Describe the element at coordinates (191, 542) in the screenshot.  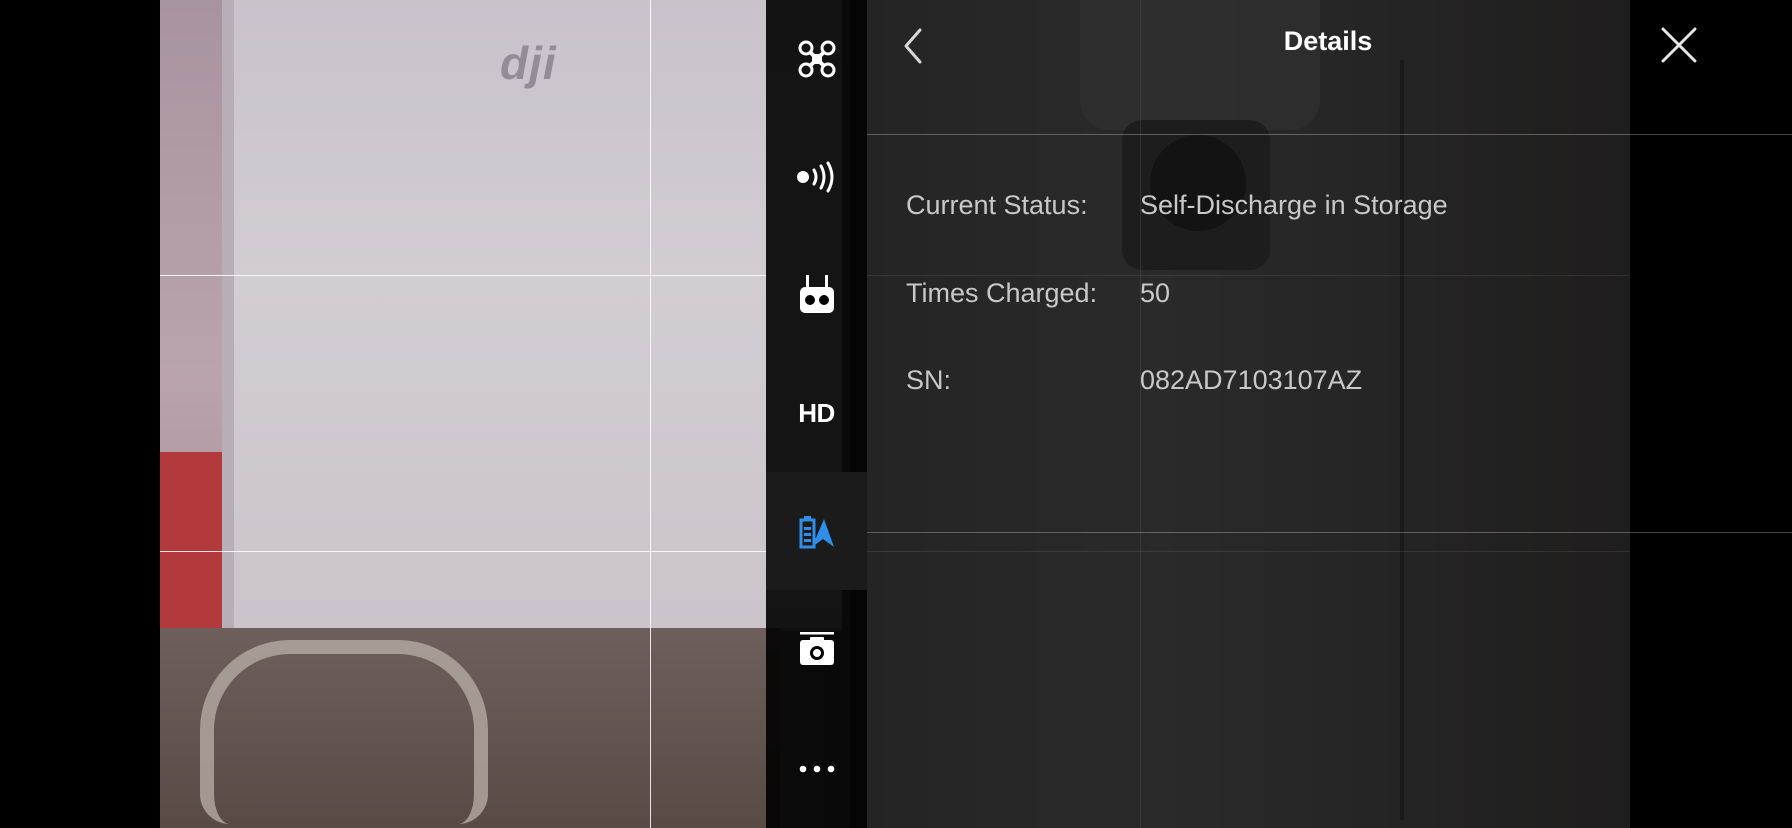
I see `background-object` at that location.